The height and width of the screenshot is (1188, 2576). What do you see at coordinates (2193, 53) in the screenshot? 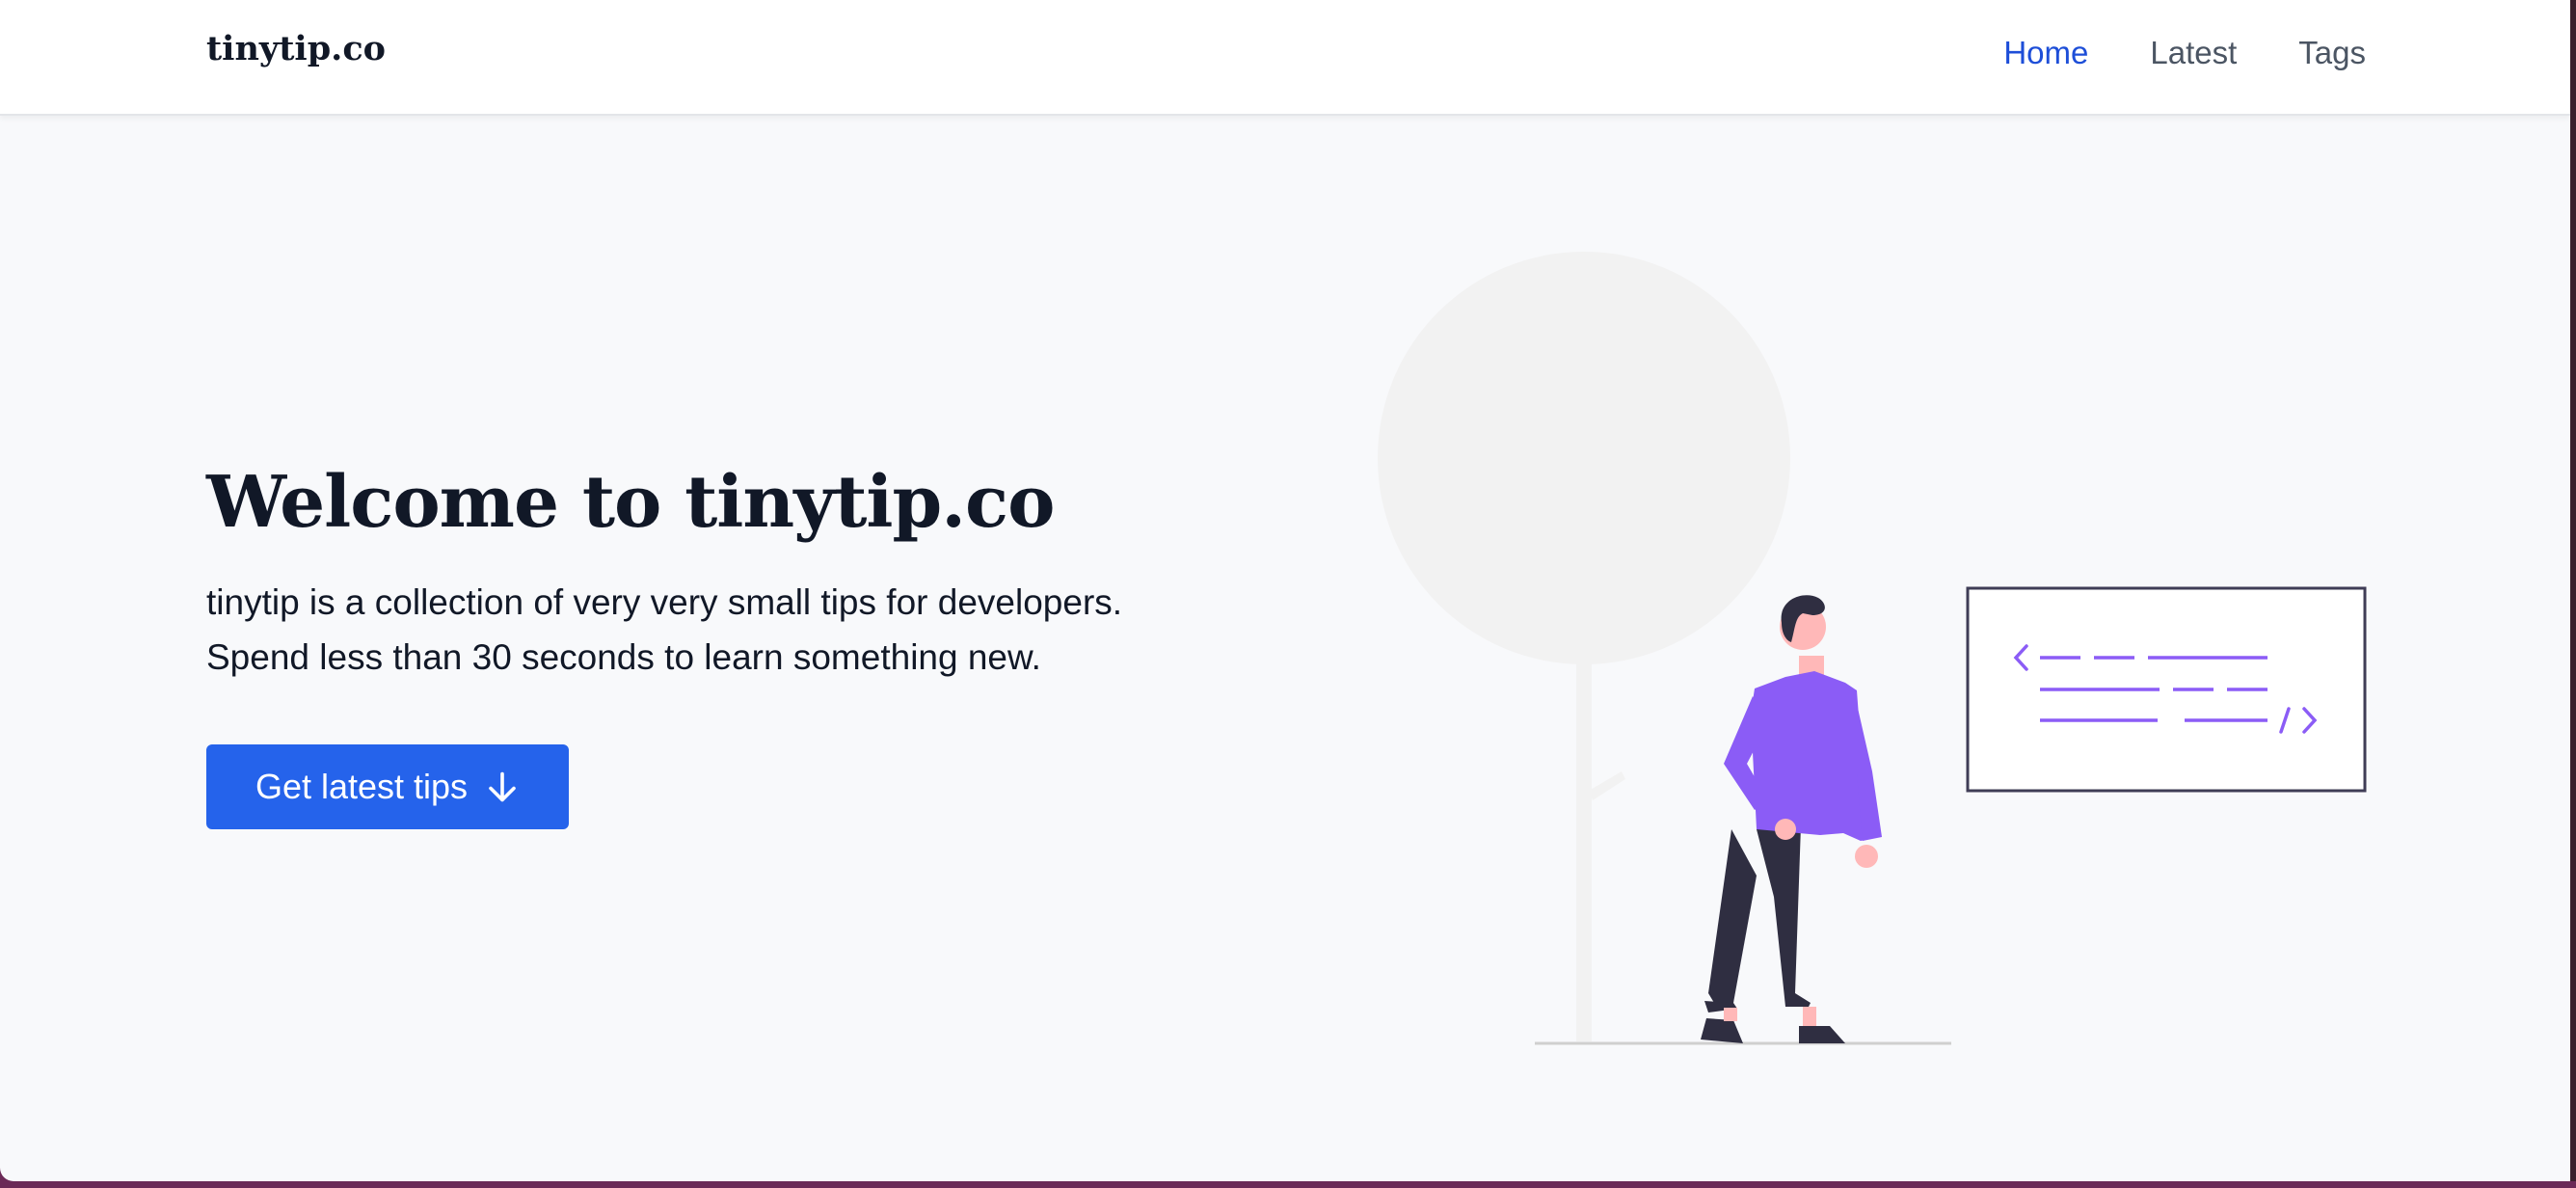
I see `nav-link-latest: Latest` at bounding box center [2193, 53].